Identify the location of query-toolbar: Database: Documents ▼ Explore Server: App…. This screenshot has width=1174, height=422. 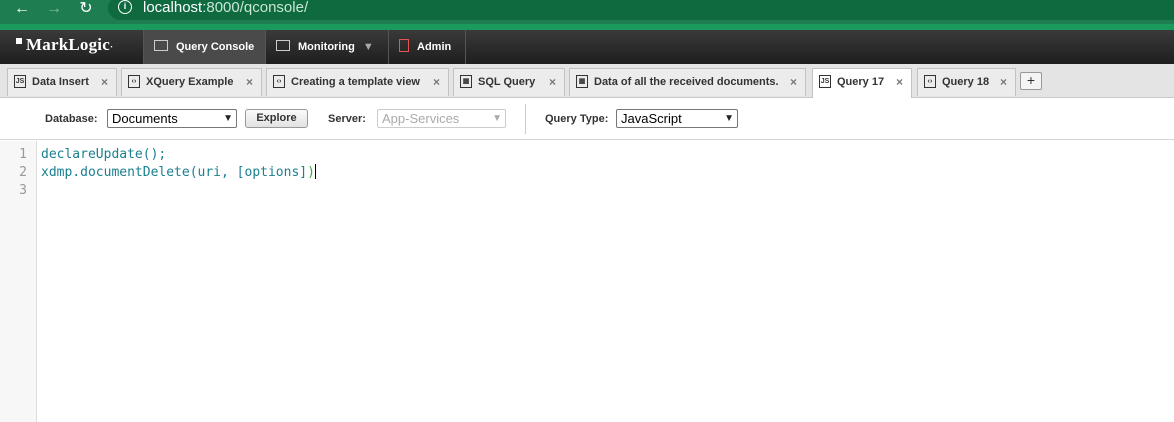
(587, 119).